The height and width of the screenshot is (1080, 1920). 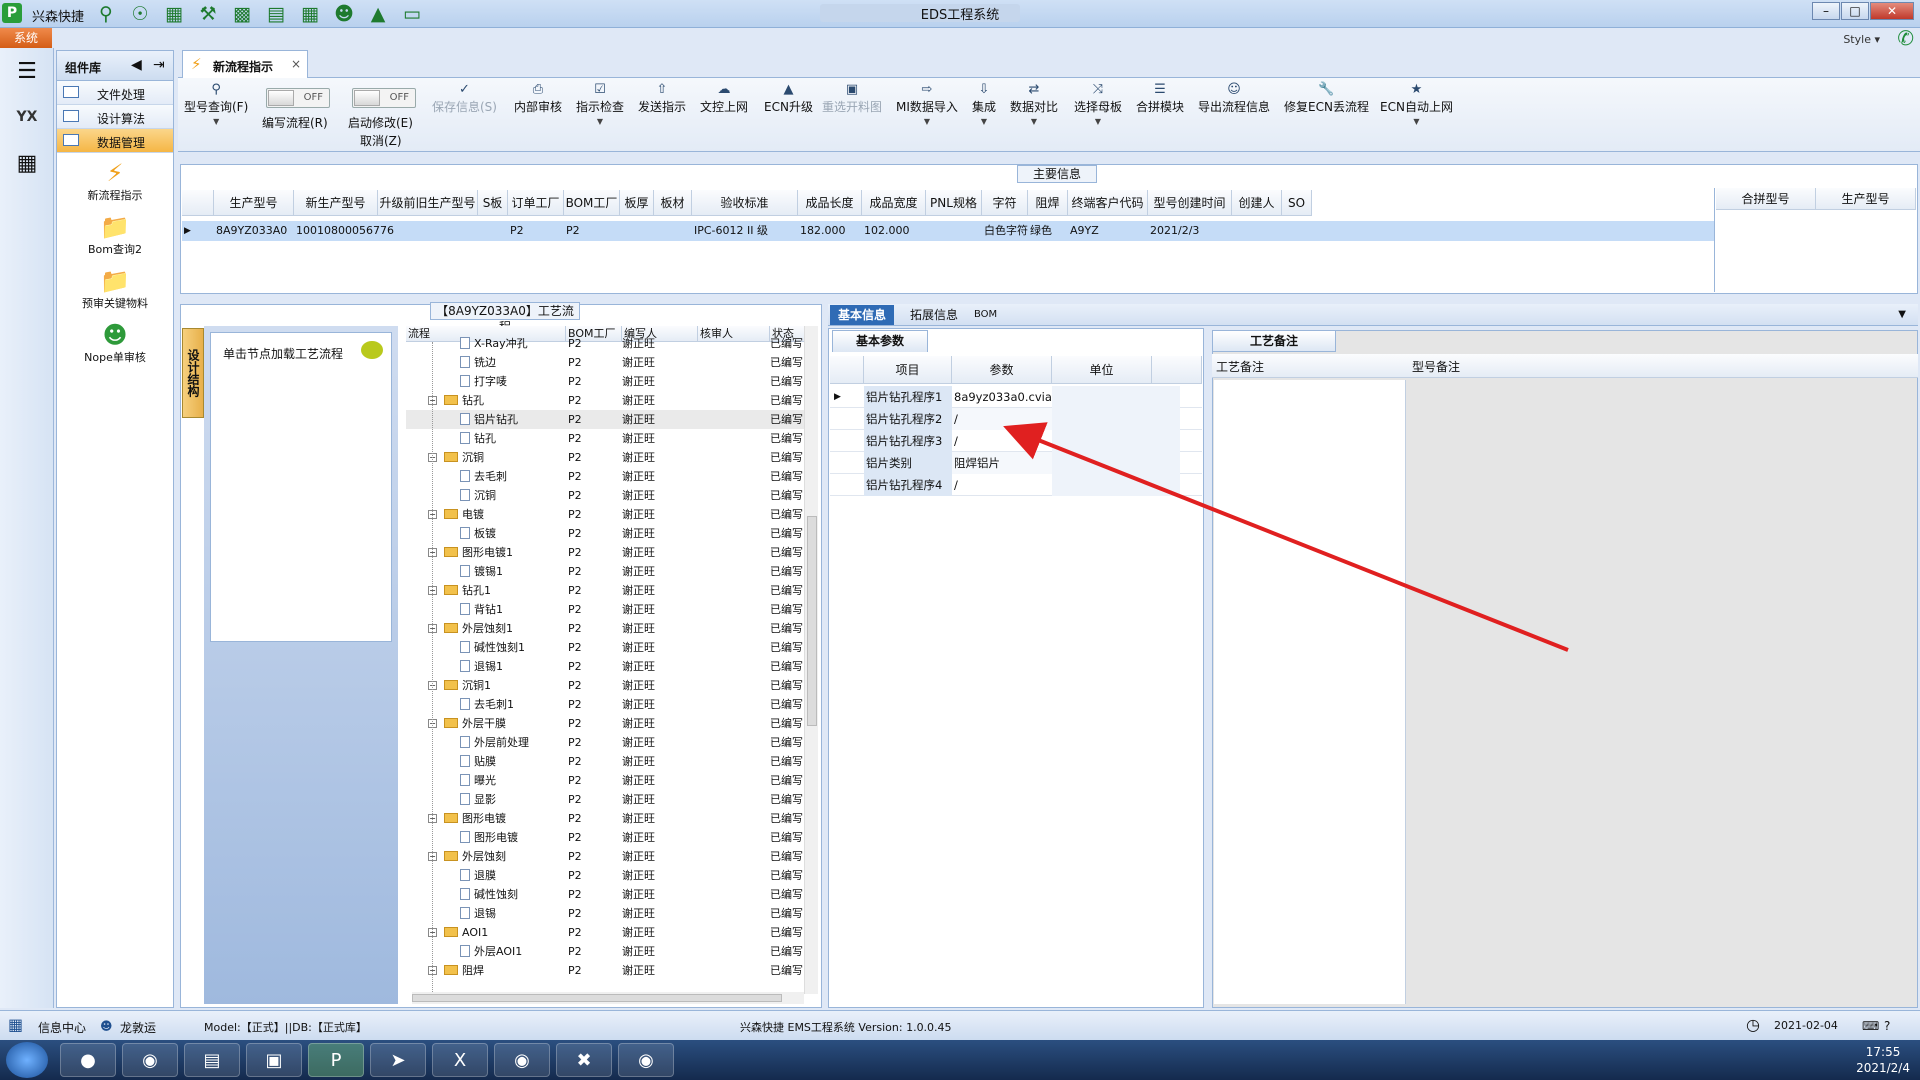 What do you see at coordinates (606, 856) in the screenshot?
I see `tree-row: − 外层蚀刻 P2 谢正旺 已编写` at bounding box center [606, 856].